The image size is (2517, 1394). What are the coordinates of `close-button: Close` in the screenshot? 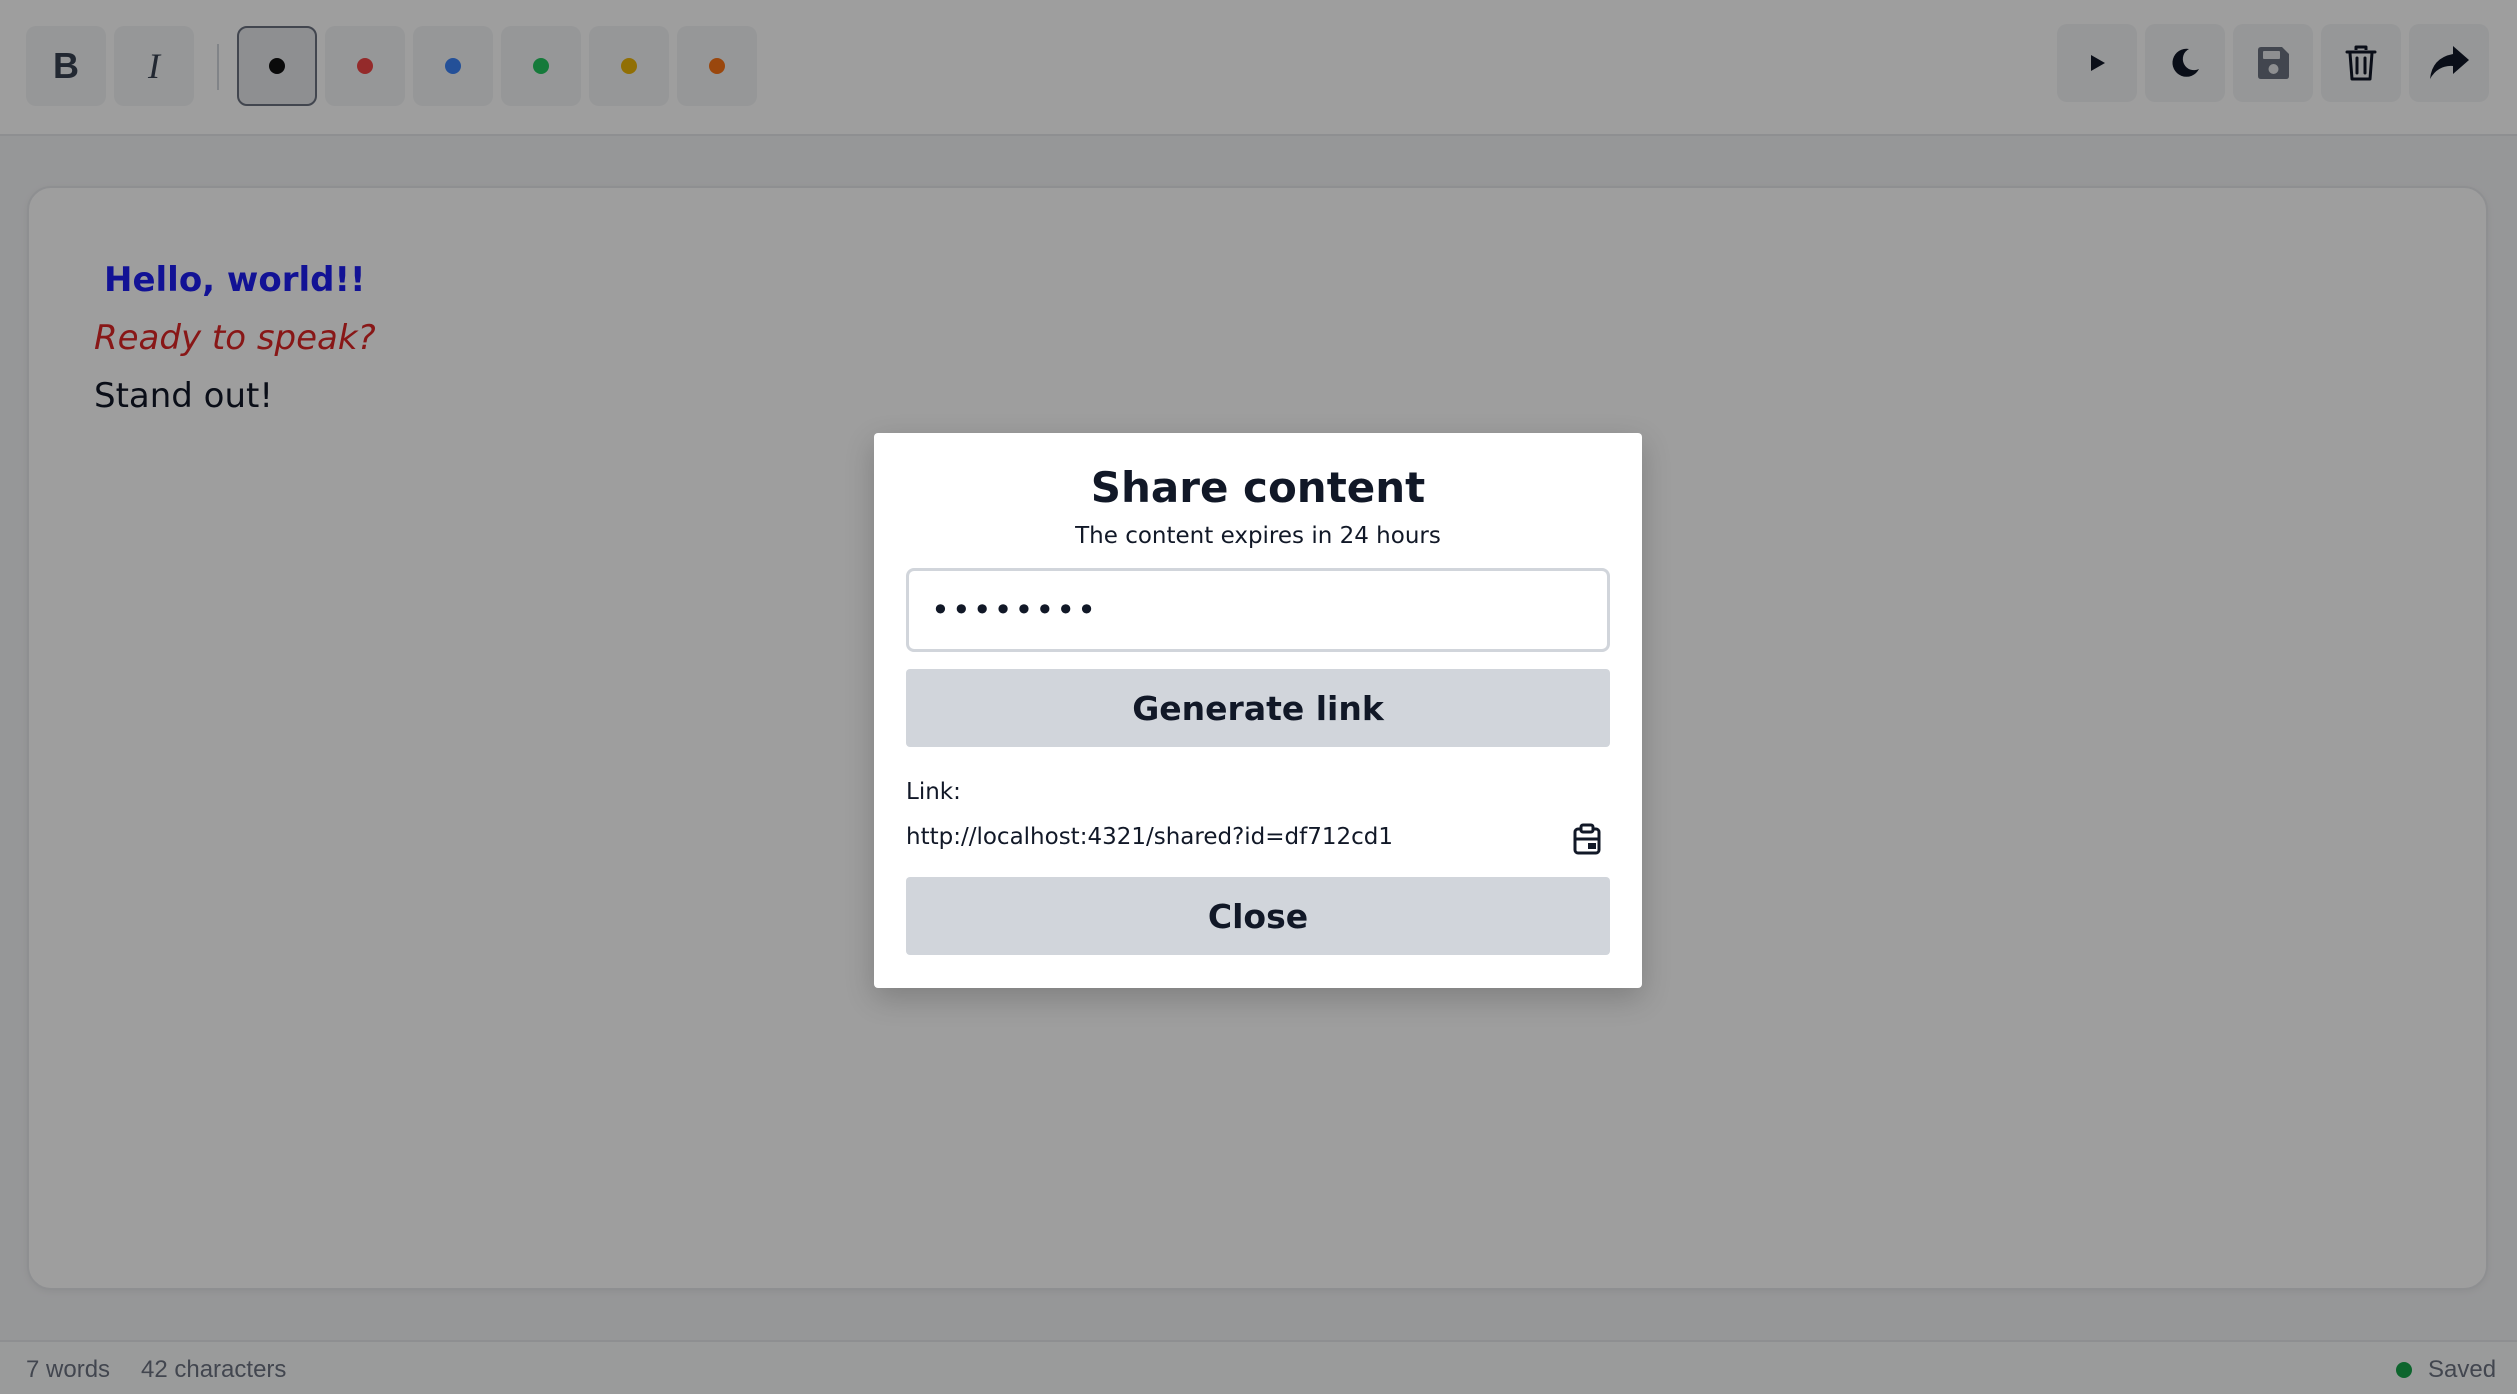 It's located at (1258, 916).